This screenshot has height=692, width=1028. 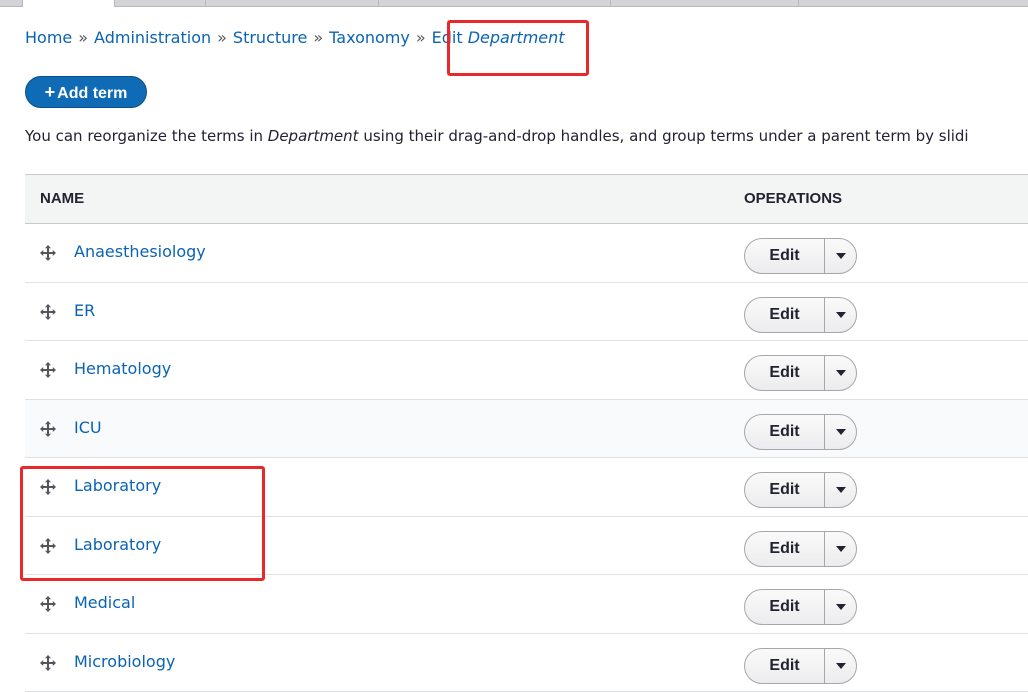 I want to click on breadcrumb-edit: Edit Department, so click(x=498, y=37).